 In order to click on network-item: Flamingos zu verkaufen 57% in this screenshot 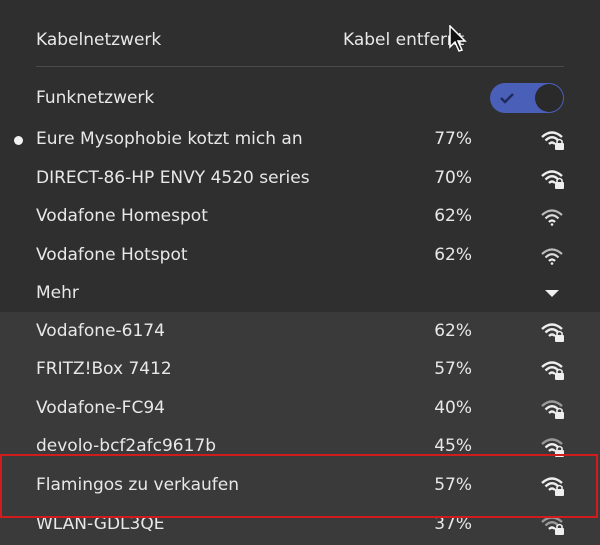, I will do `click(300, 485)`.